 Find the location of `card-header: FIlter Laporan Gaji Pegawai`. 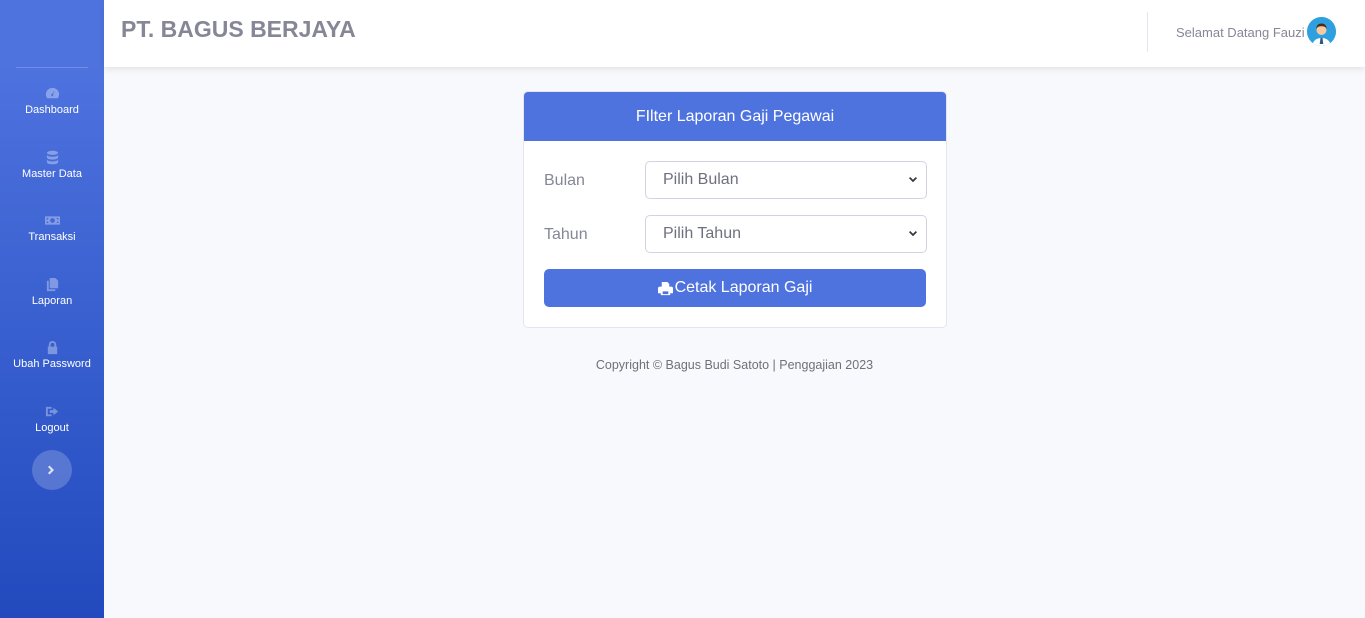

card-header: FIlter Laporan Gaji Pegawai is located at coordinates (735, 116).